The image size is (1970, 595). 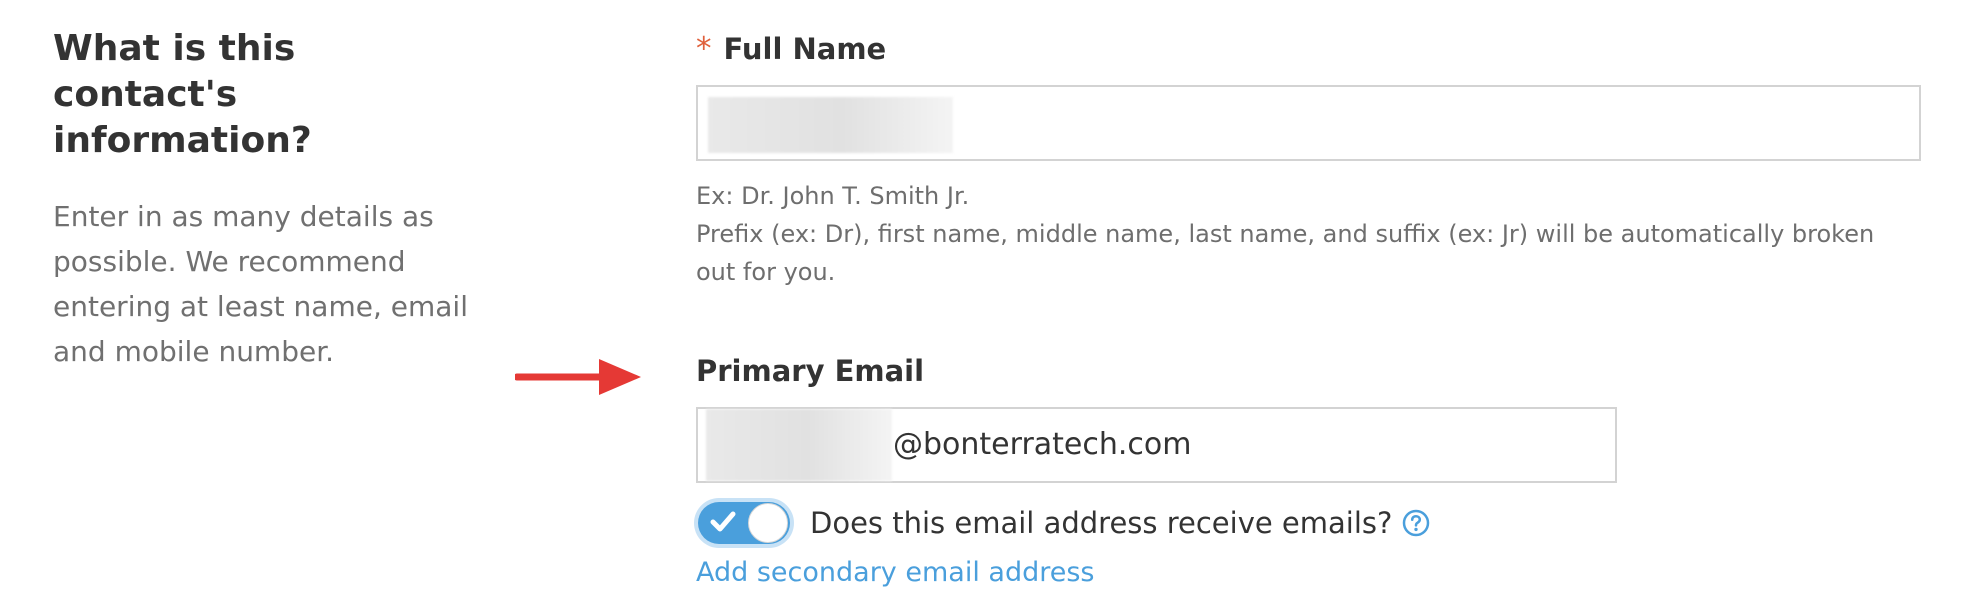 I want to click on full-name-label-row: * Full Name, so click(x=1308, y=49).